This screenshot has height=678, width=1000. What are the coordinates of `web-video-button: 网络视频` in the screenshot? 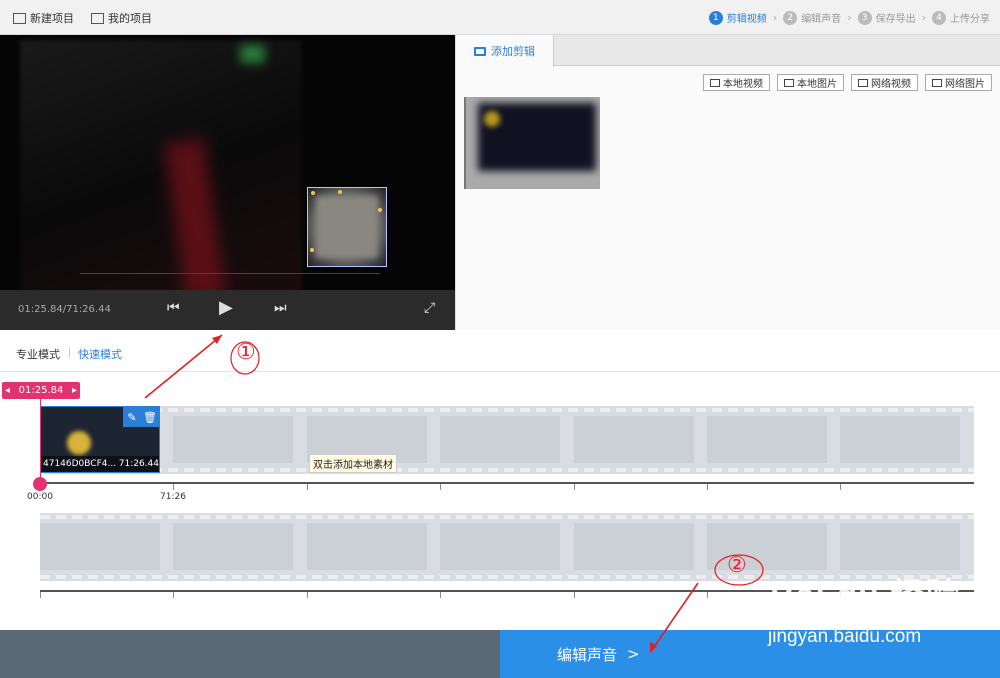 It's located at (884, 82).